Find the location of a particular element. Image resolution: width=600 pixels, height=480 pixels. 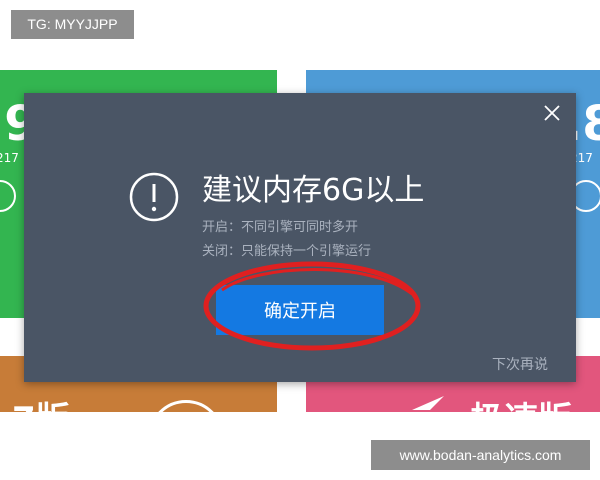

watermark-bottom: www.bodan-analytics.com is located at coordinates (480, 455).